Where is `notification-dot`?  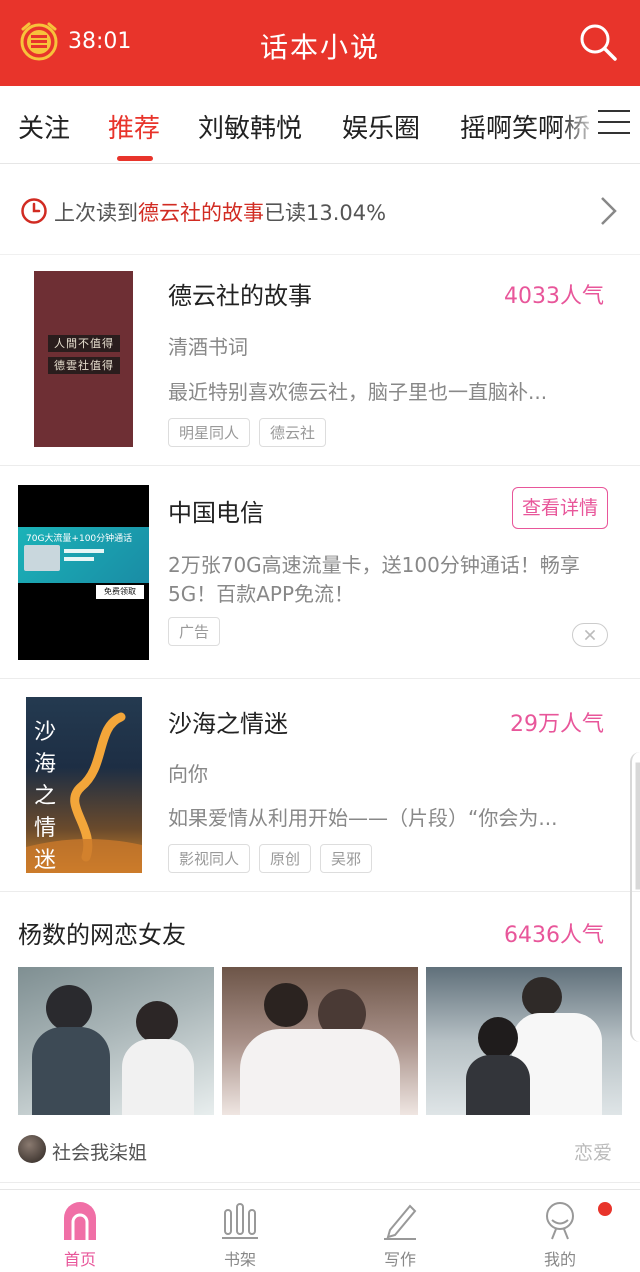
notification-dot is located at coordinates (605, 1209).